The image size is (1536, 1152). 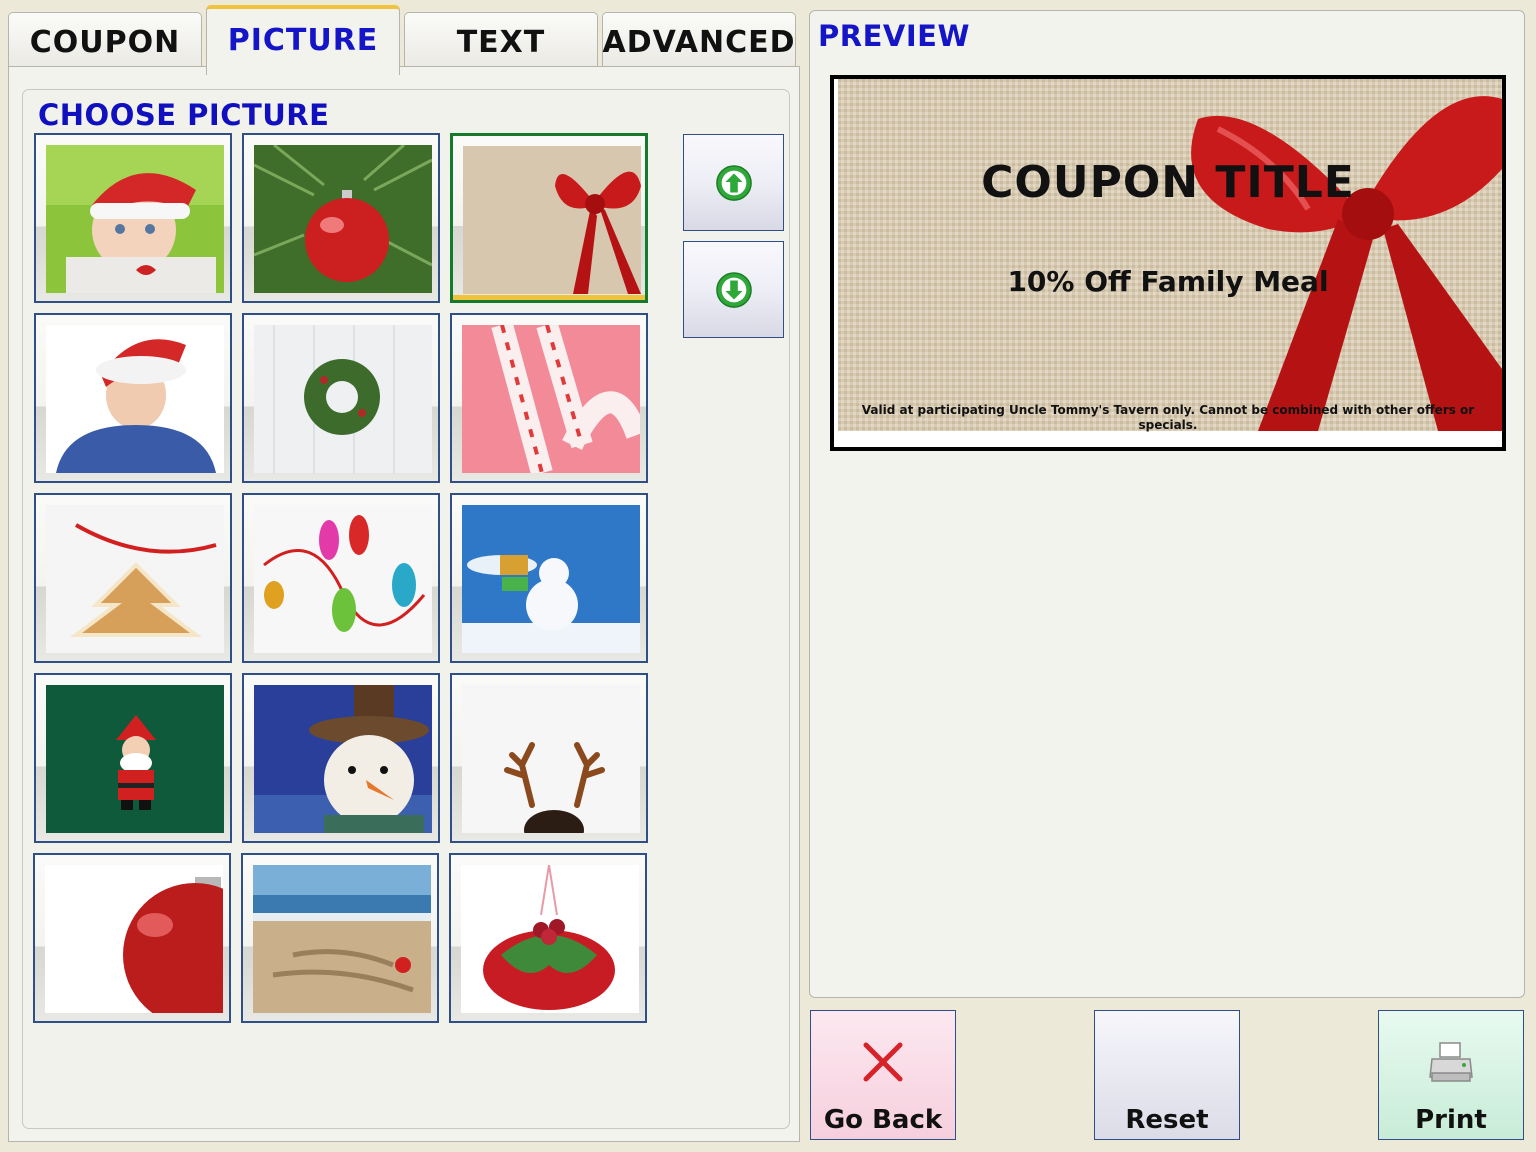 What do you see at coordinates (894, 36) in the screenshot?
I see `preview-title: PREVIEW` at bounding box center [894, 36].